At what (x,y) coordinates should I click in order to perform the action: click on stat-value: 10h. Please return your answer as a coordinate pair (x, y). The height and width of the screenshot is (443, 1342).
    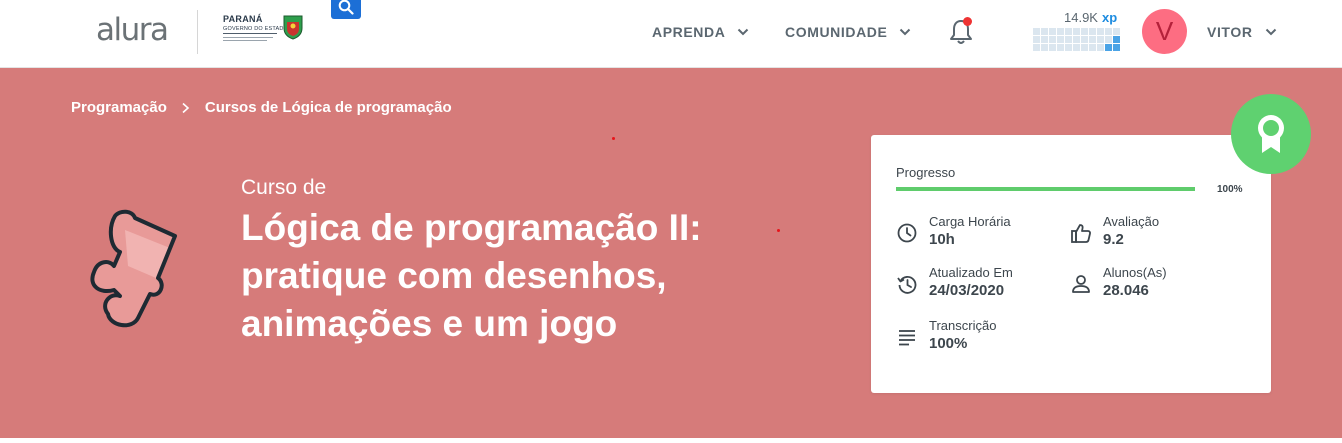
    Looking at the image, I should click on (942, 239).